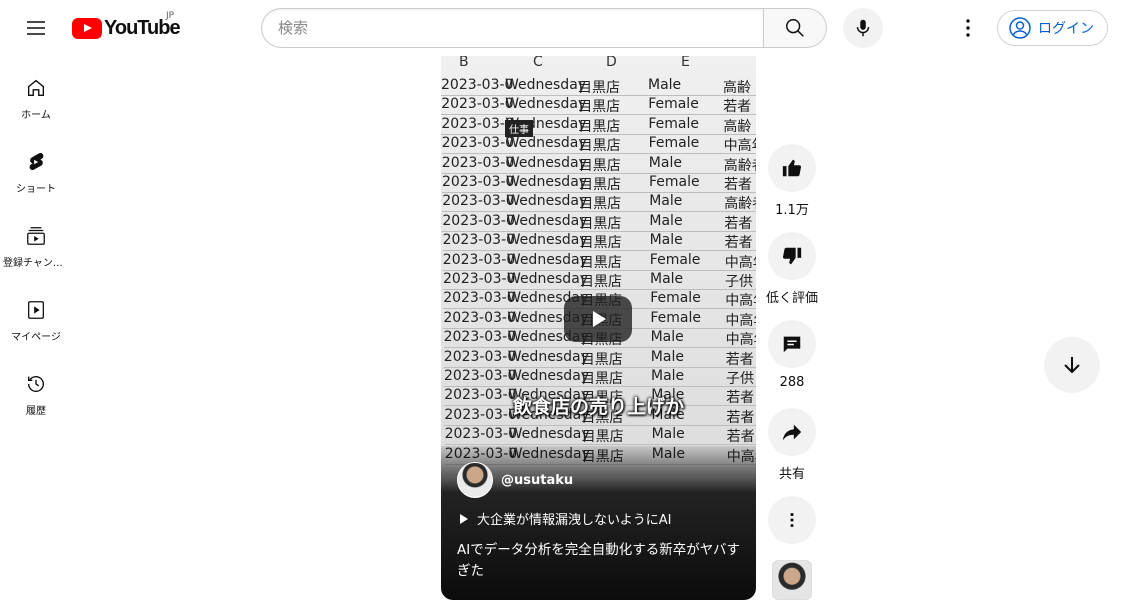  I want to click on sheet-column-headers: B C D E, so click(598, 65).